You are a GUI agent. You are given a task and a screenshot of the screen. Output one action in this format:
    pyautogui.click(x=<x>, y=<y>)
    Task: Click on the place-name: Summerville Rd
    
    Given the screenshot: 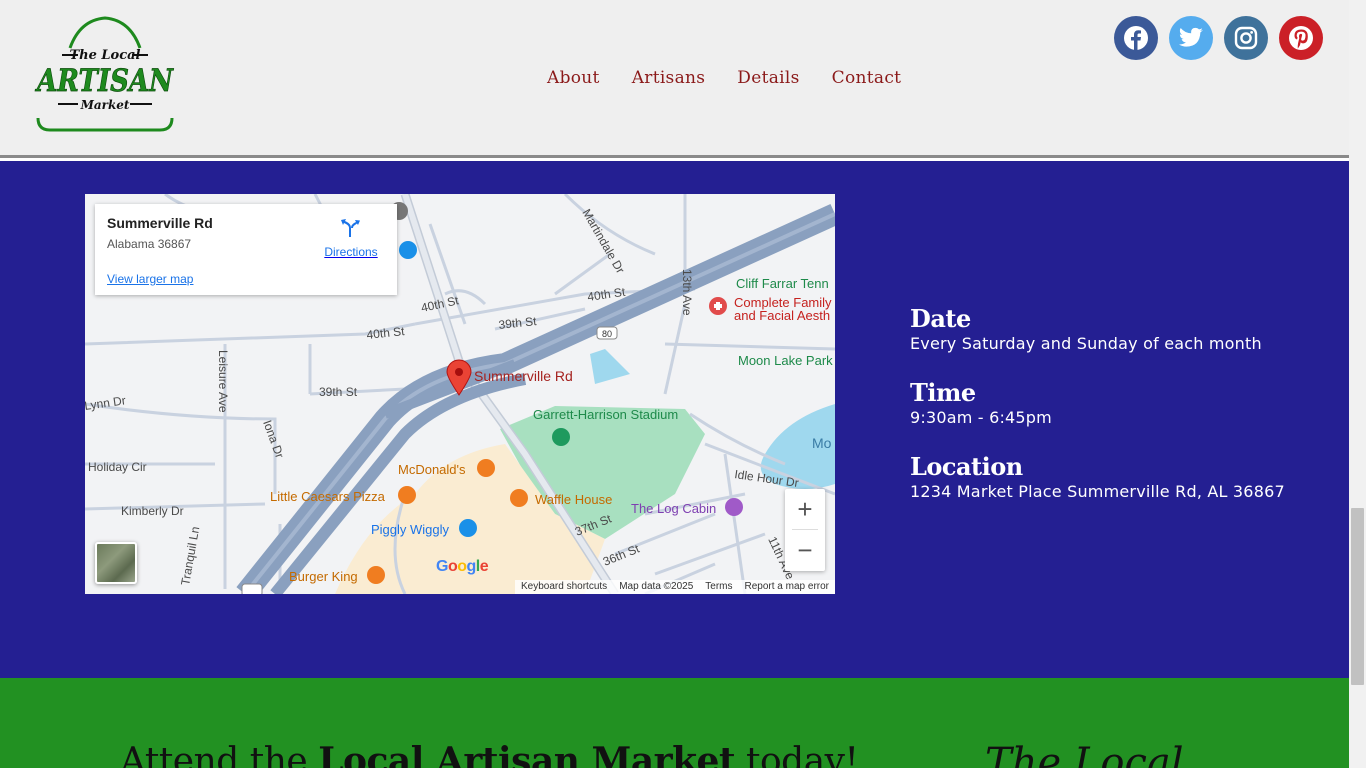 What is the action you would take?
    pyautogui.click(x=160, y=223)
    